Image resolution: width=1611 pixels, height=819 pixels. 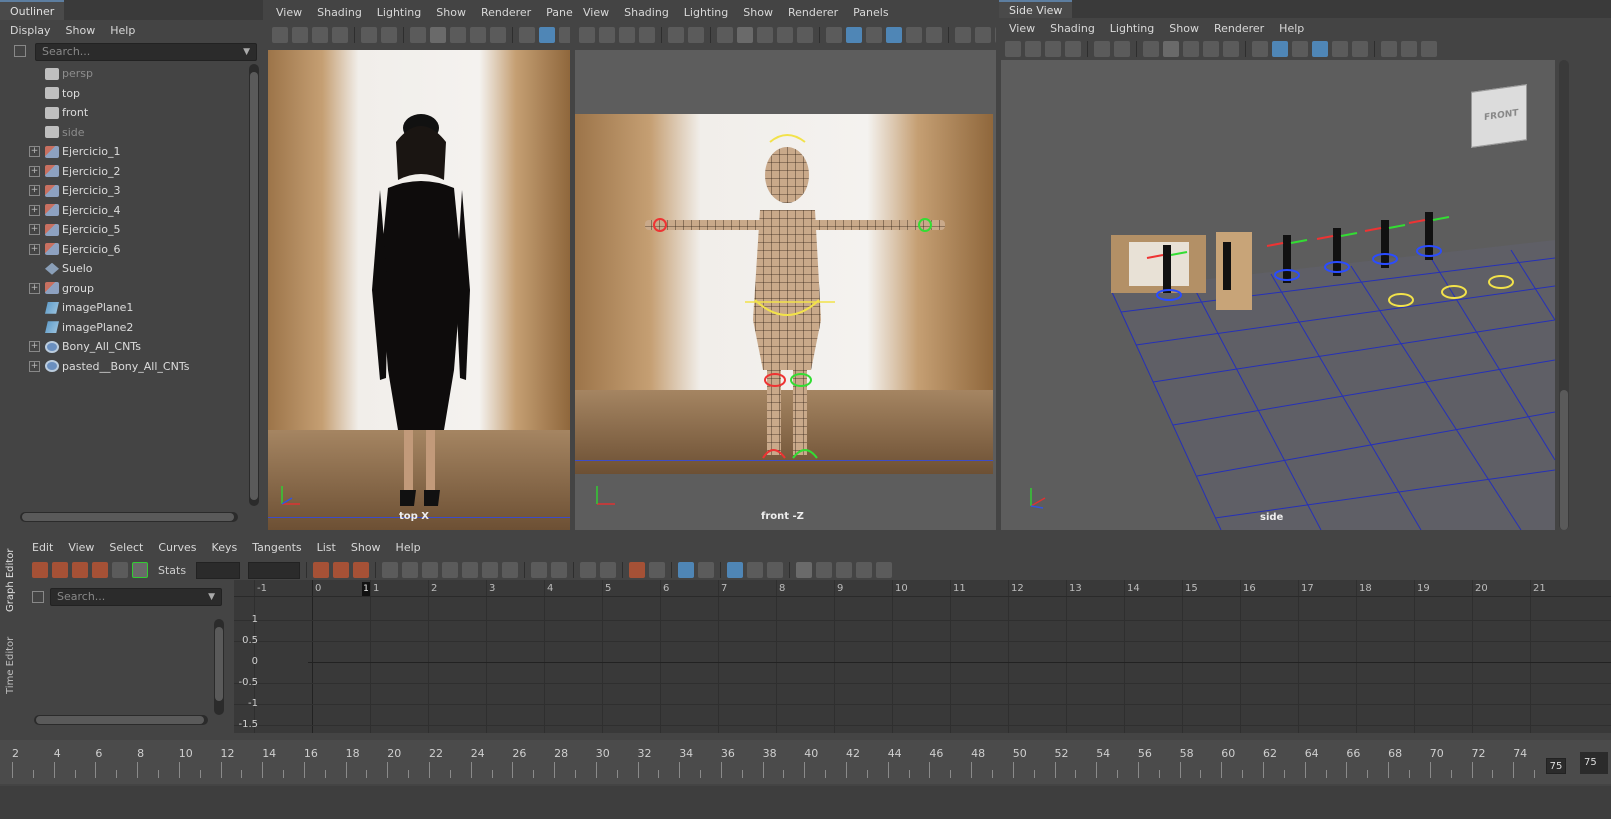 What do you see at coordinates (361, 570) in the screenshot?
I see `frame-playback-icon` at bounding box center [361, 570].